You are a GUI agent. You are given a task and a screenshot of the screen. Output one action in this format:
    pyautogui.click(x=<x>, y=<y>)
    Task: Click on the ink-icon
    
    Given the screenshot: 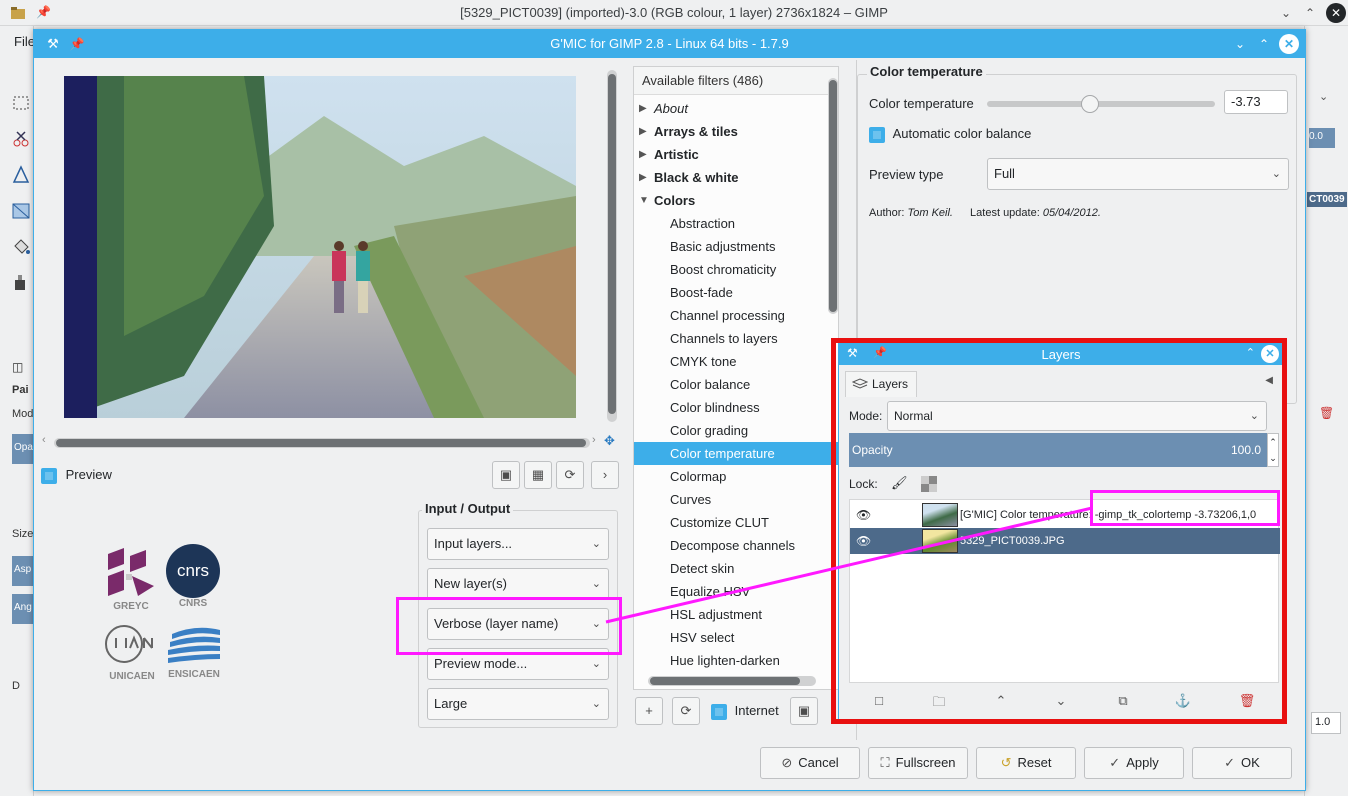 What is the action you would take?
    pyautogui.click(x=21, y=283)
    